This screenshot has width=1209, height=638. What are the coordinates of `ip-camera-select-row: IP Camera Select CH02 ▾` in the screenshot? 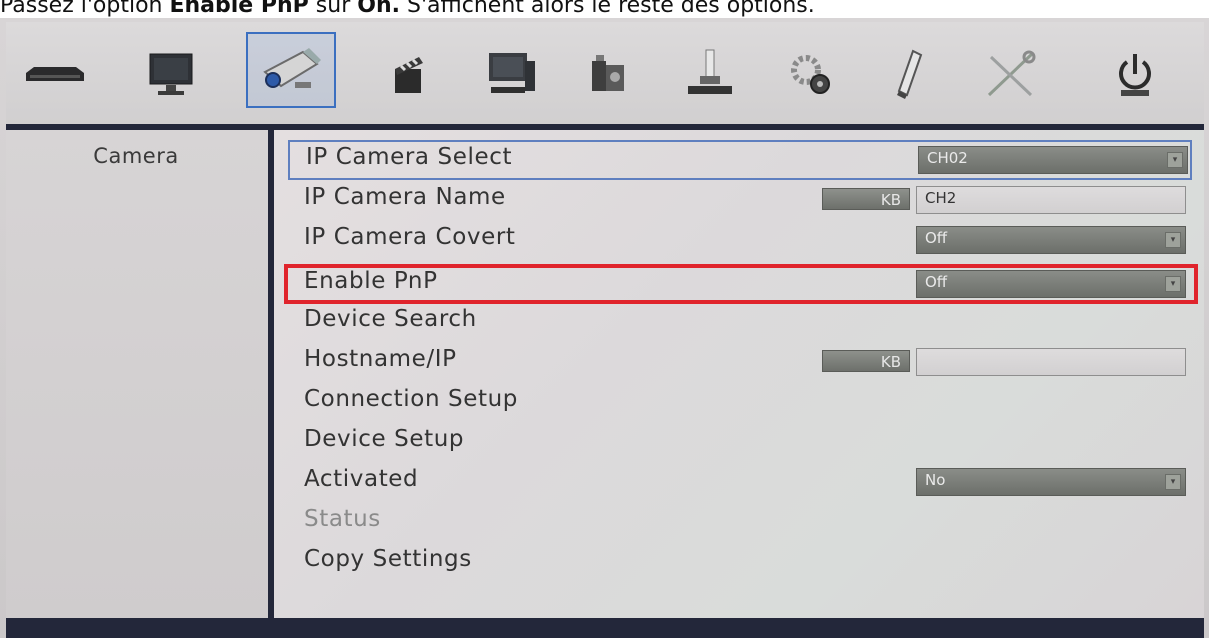 It's located at (740, 160).